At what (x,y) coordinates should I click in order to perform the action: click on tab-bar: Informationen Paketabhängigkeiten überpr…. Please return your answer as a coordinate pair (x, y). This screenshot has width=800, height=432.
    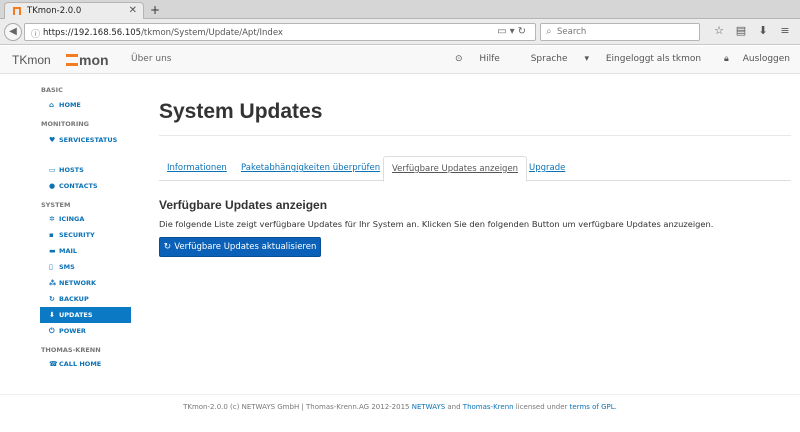
    Looking at the image, I should click on (475, 169).